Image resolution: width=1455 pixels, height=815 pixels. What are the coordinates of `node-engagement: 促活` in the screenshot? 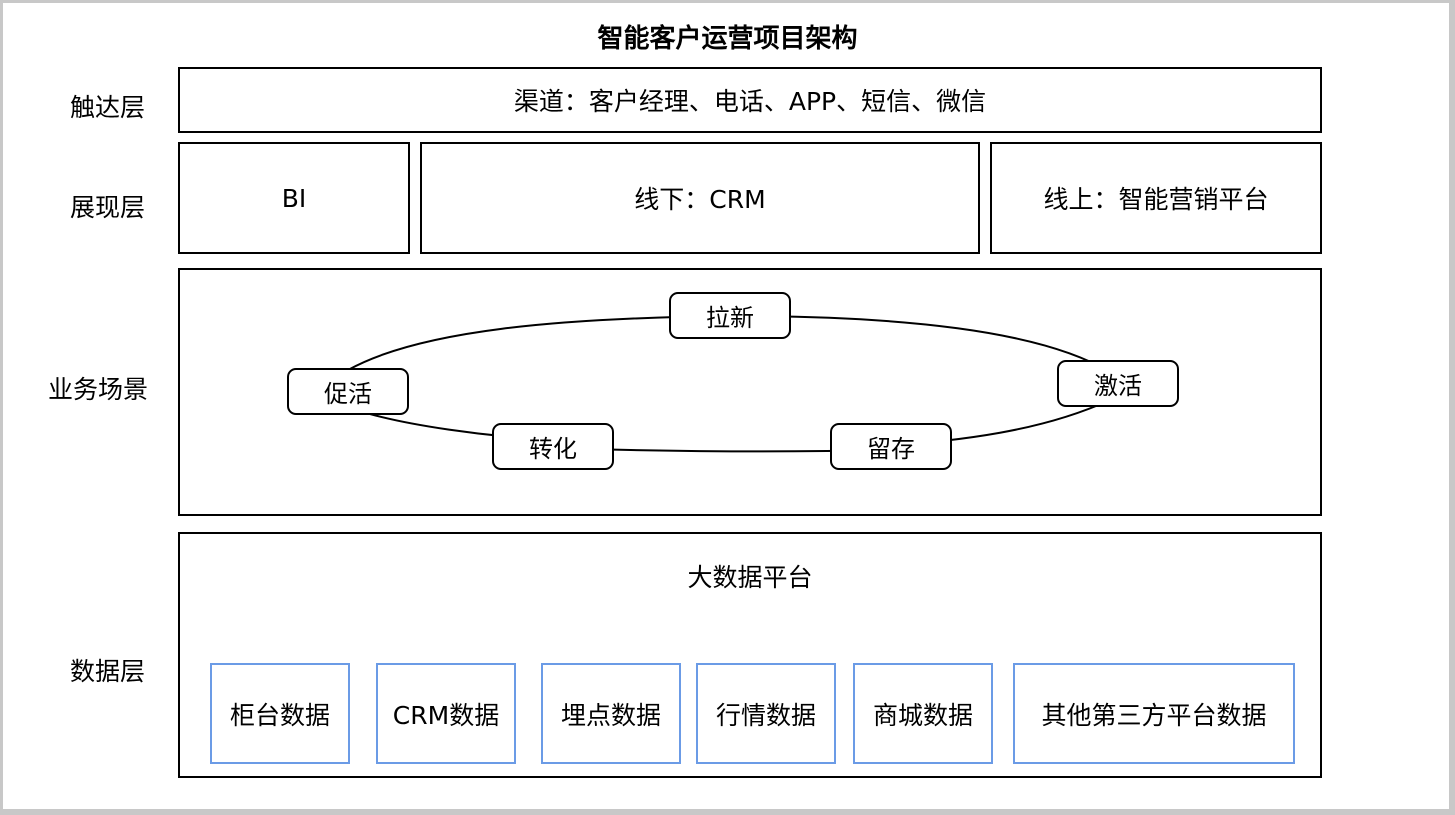 It's located at (348, 391).